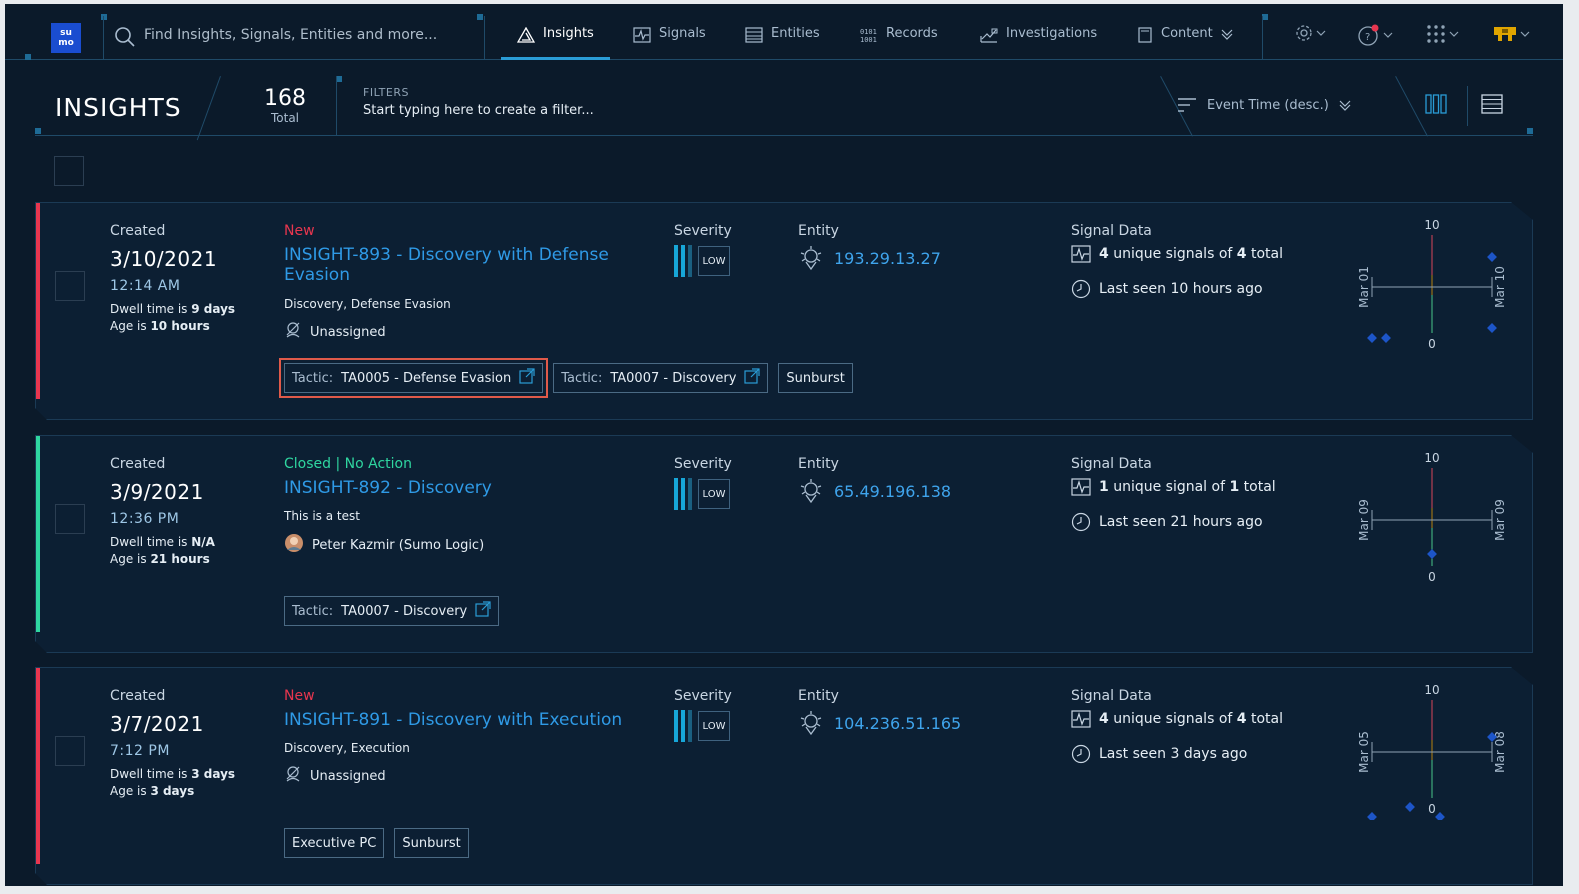 This screenshot has width=1579, height=894. What do you see at coordinates (1111, 696) in the screenshot?
I see `signal-data-label: Signal Data` at bounding box center [1111, 696].